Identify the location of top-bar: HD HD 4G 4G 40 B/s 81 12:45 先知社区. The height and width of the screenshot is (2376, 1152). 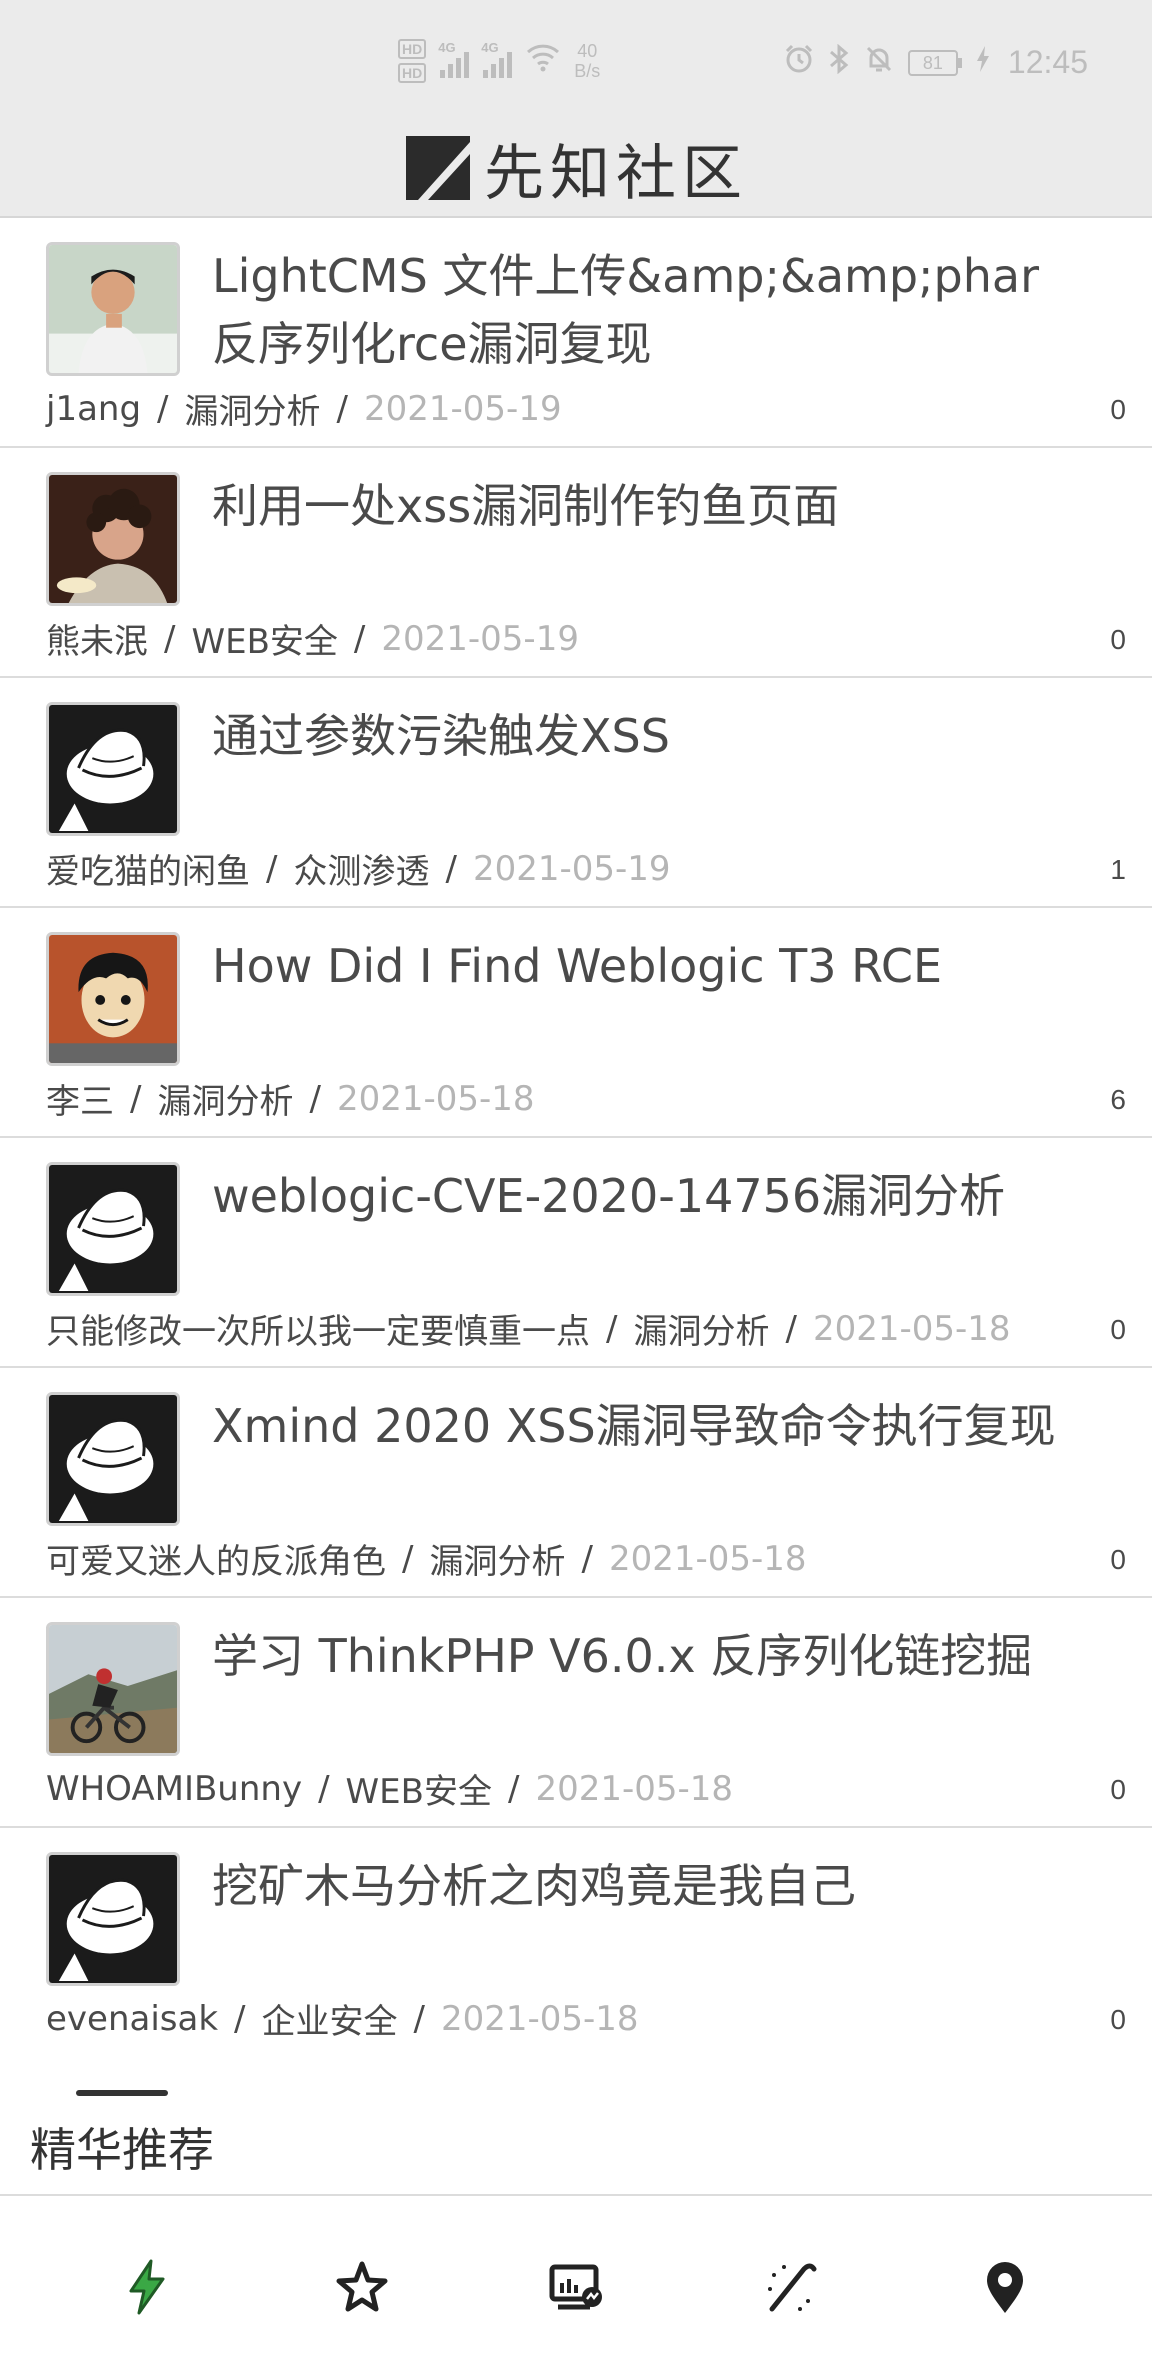
(576, 109).